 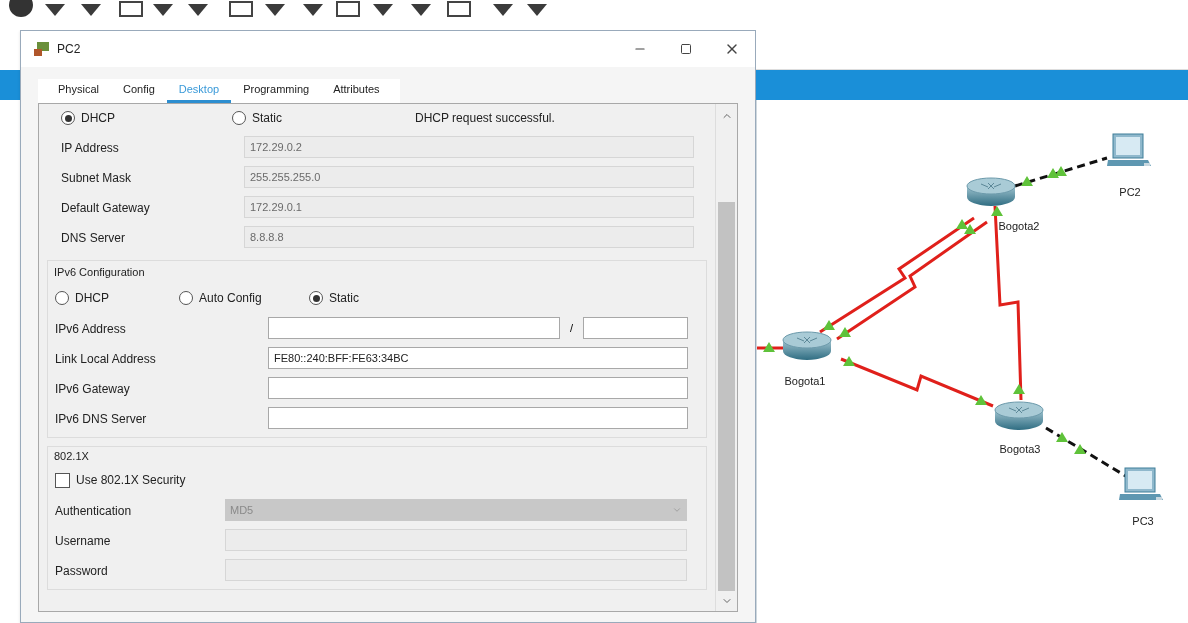 What do you see at coordinates (72, 456) in the screenshot?
I see `group-title: 802.1X` at bounding box center [72, 456].